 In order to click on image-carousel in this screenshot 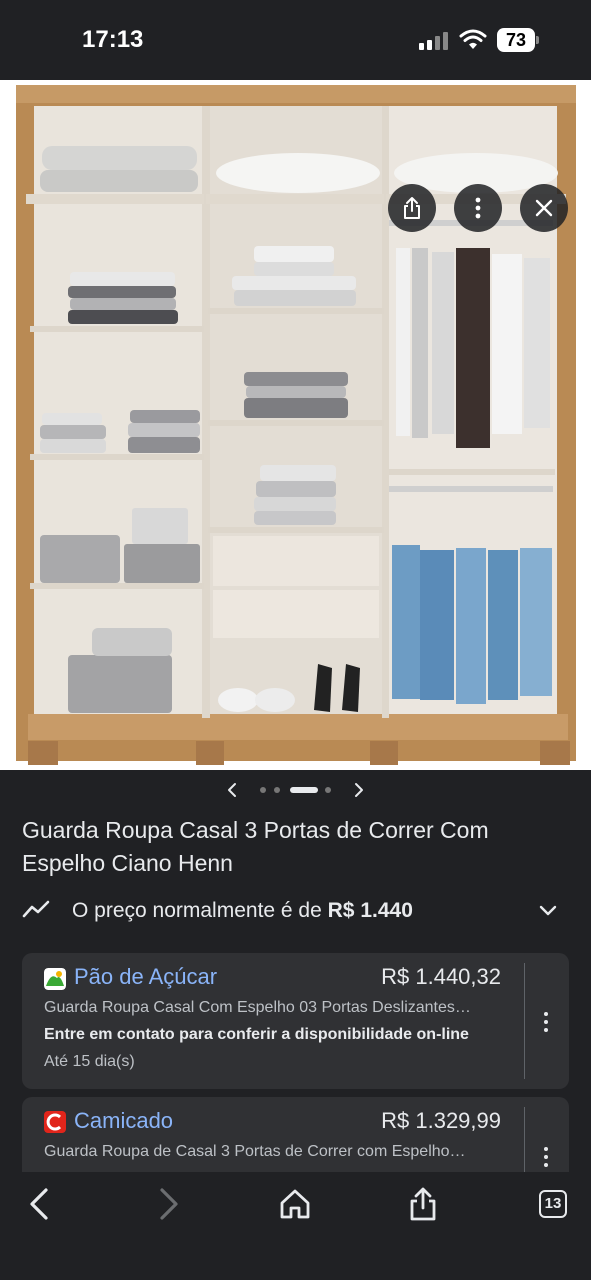, I will do `click(295, 790)`.